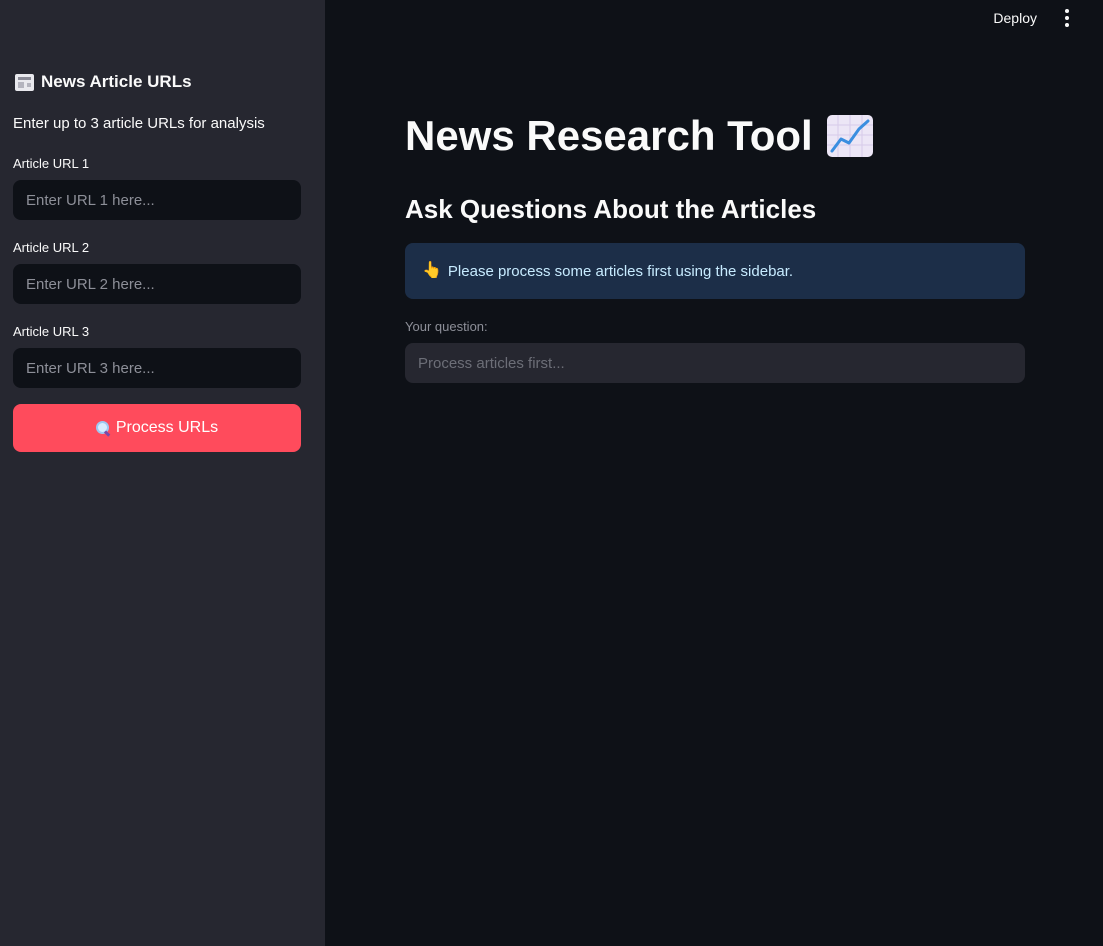 The image size is (1103, 946). I want to click on magnifier-icon, so click(102, 428).